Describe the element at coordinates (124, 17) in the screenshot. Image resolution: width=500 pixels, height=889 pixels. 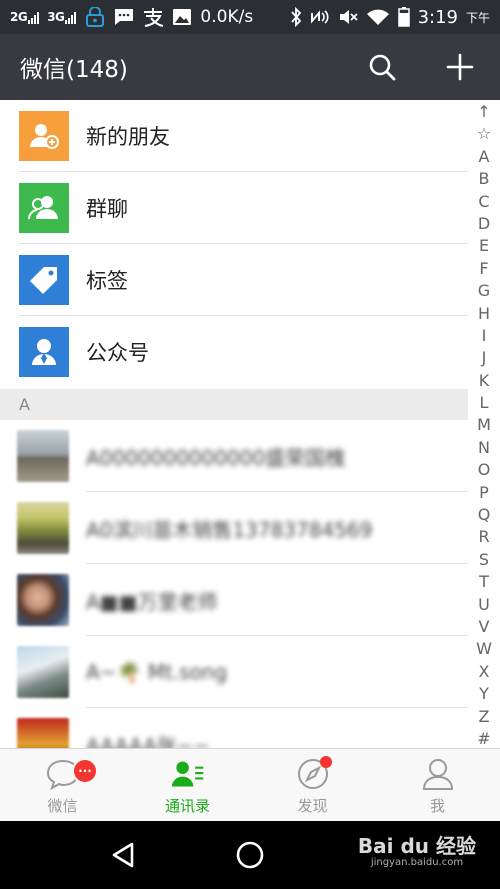
I see `message-icon` at that location.